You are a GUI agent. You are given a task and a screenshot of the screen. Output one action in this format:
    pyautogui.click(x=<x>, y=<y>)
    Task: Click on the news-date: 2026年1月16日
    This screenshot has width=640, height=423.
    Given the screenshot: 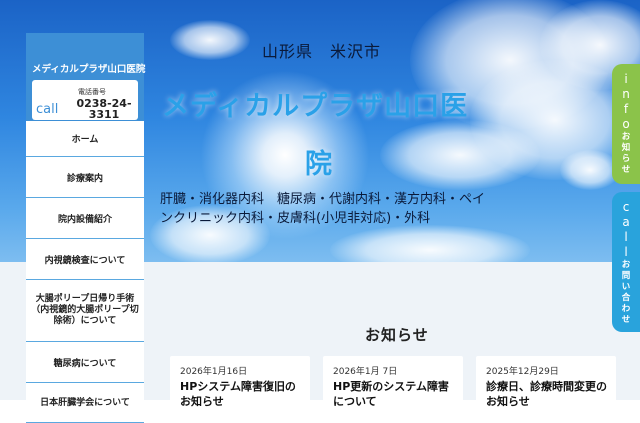 What is the action you would take?
    pyautogui.click(x=214, y=372)
    